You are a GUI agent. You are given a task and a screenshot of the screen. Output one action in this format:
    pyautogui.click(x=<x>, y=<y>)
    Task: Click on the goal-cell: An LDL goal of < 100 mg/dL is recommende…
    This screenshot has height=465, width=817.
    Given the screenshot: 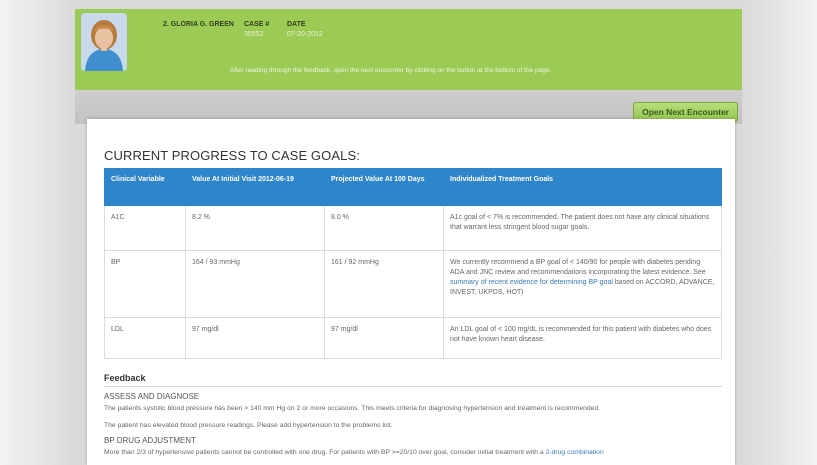 What is the action you would take?
    pyautogui.click(x=582, y=338)
    